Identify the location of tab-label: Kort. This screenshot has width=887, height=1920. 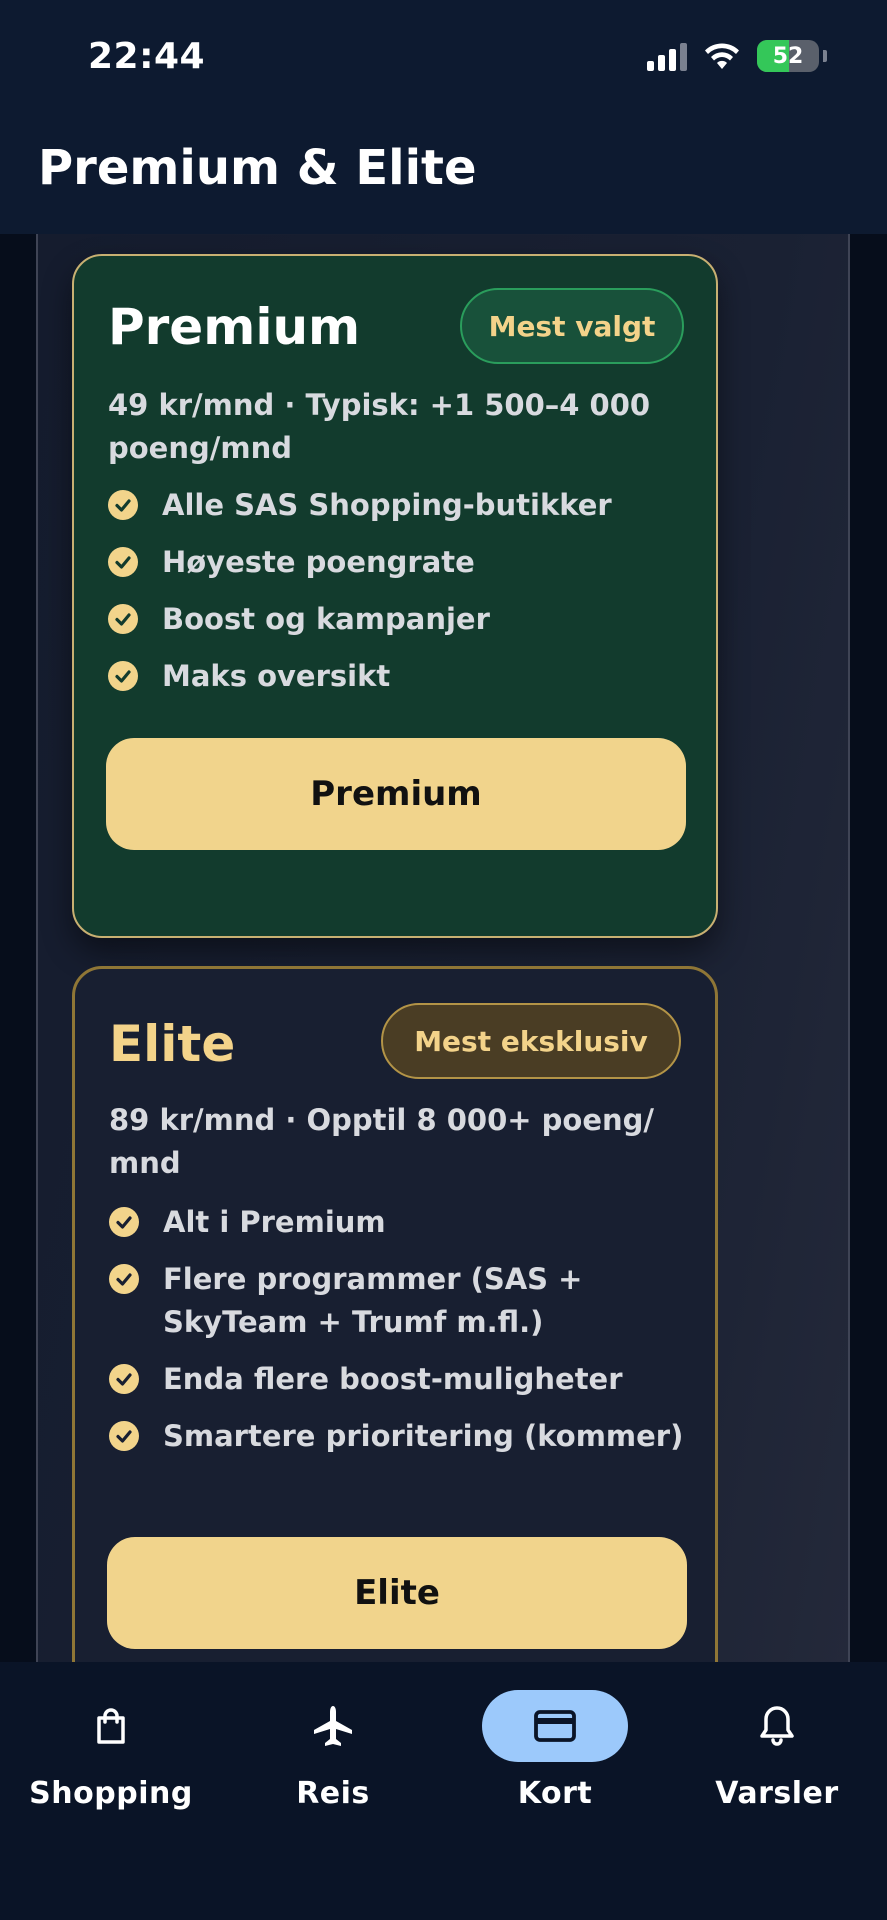
(555, 1793).